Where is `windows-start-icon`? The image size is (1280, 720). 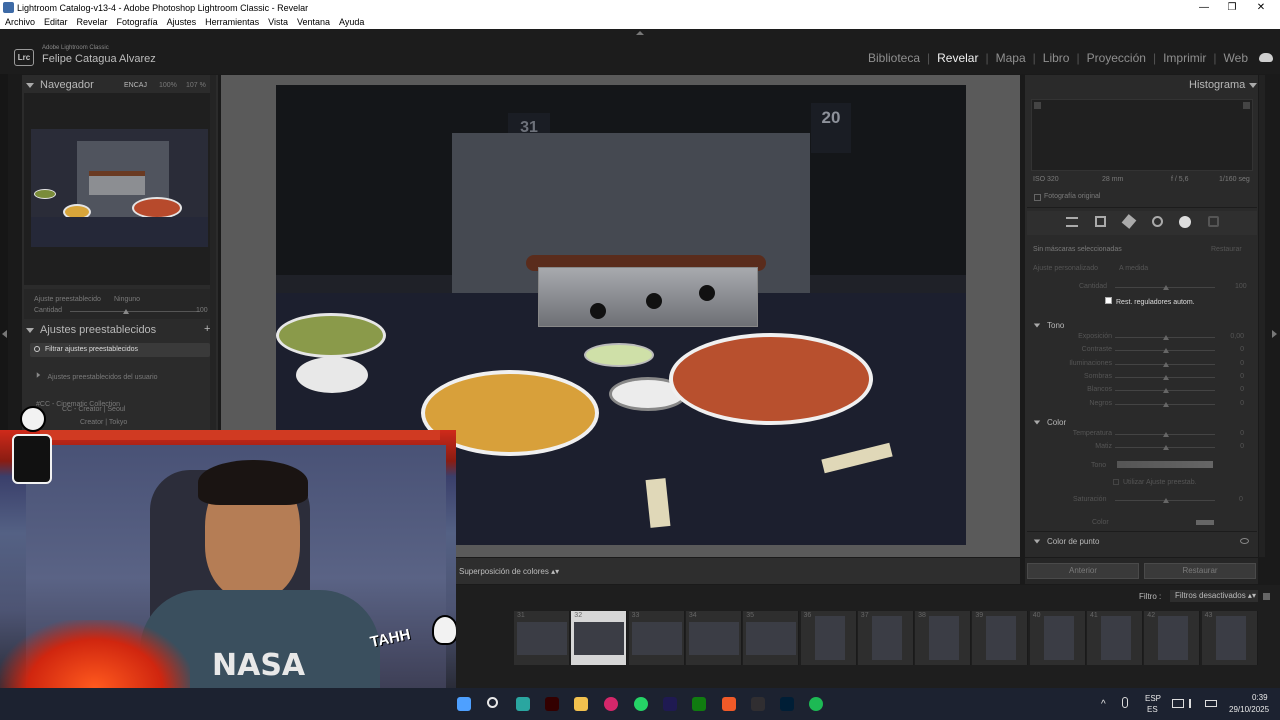 windows-start-icon is located at coordinates (464, 704).